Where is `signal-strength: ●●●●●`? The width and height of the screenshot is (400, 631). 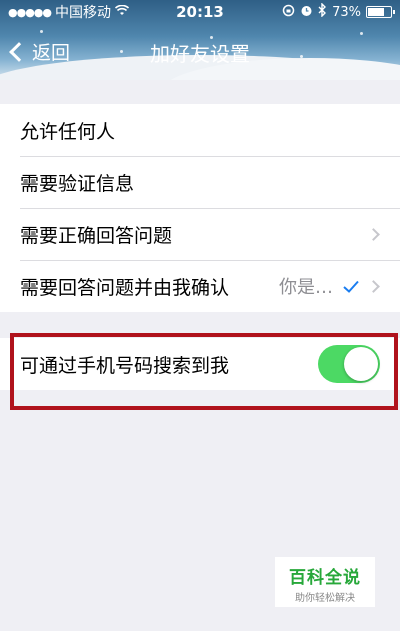 signal-strength: ●●●●● is located at coordinates (30, 12).